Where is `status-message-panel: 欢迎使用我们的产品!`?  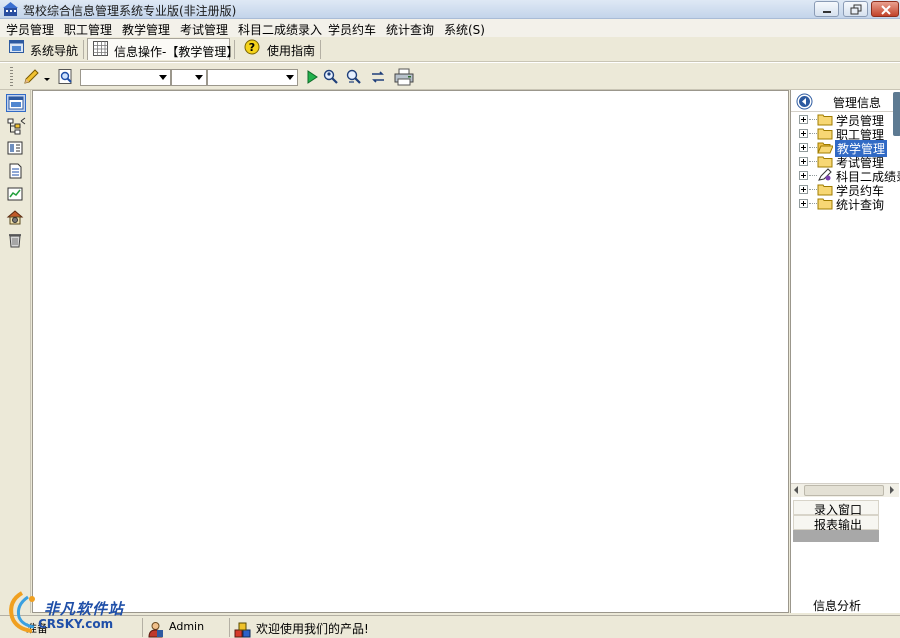
status-message-panel: 欢迎使用我们的产品! is located at coordinates (564, 628).